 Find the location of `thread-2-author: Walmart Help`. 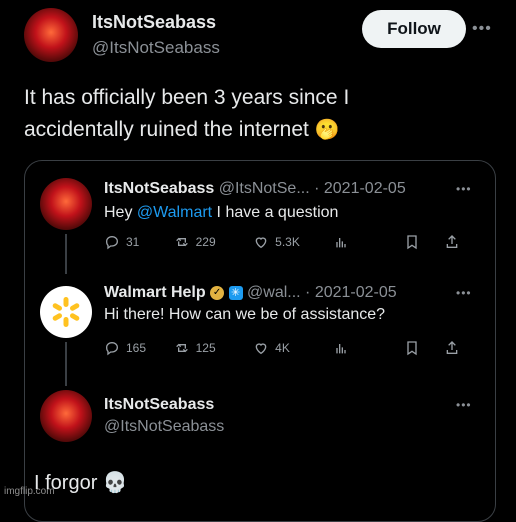

thread-2-author: Walmart Help is located at coordinates (155, 292).